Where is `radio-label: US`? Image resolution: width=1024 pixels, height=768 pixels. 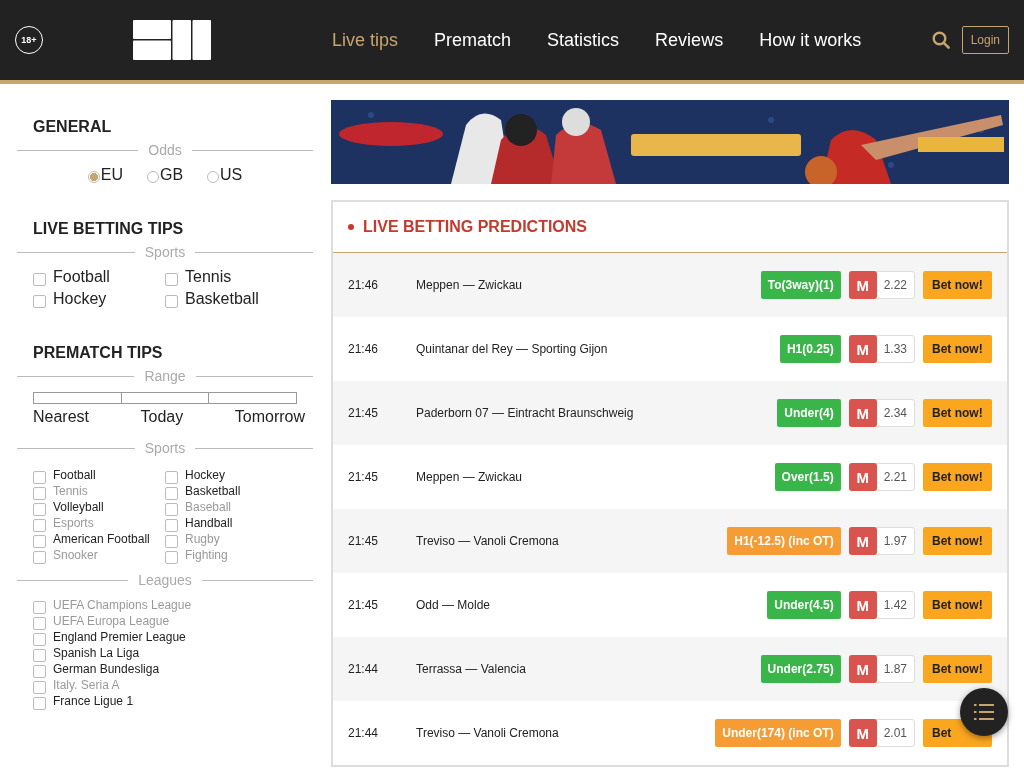 radio-label: US is located at coordinates (231, 175).